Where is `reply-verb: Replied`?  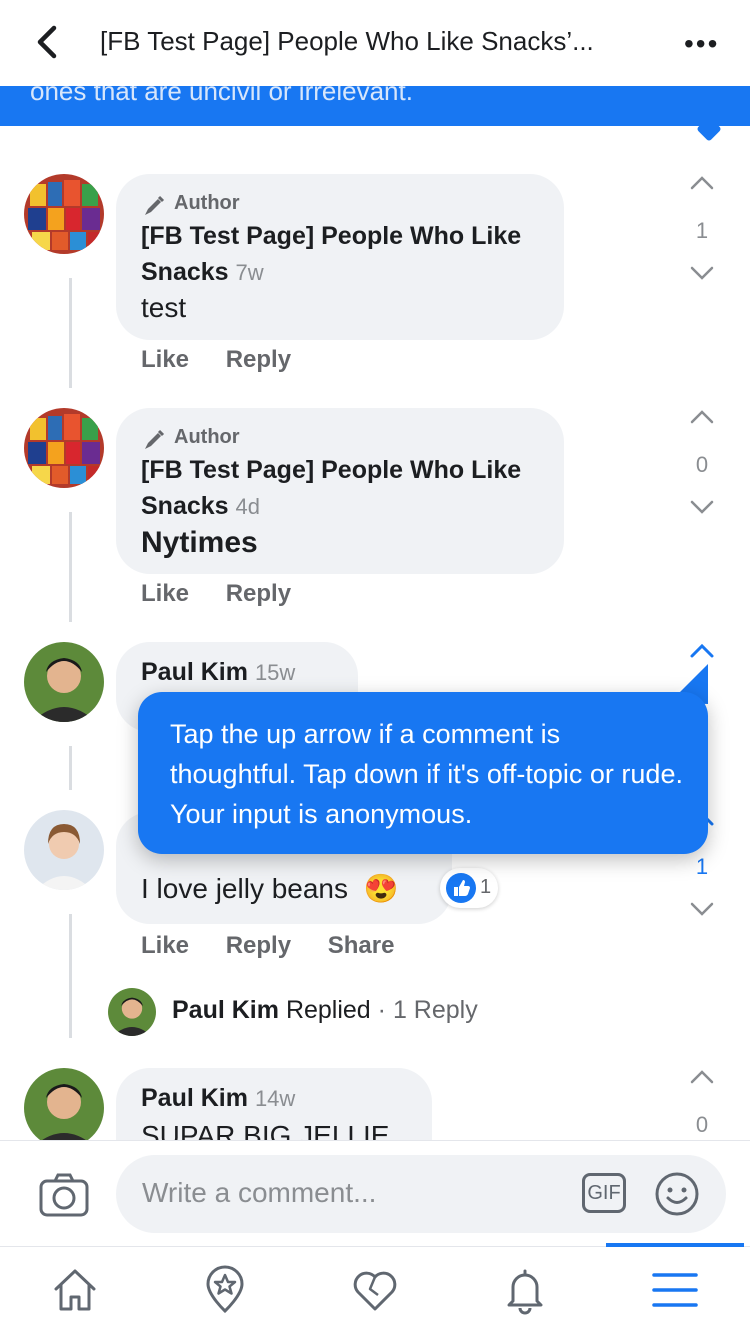 reply-verb: Replied is located at coordinates (328, 1010).